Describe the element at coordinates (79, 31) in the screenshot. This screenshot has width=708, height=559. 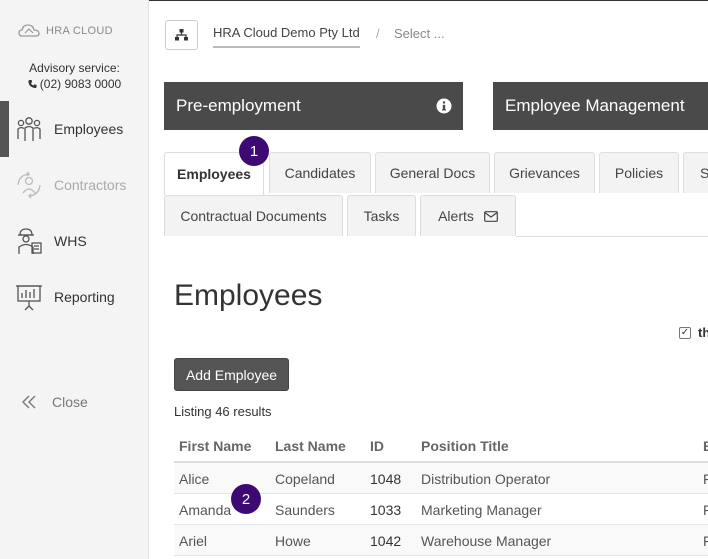
I see `logo-text: HRA CLOUD` at that location.